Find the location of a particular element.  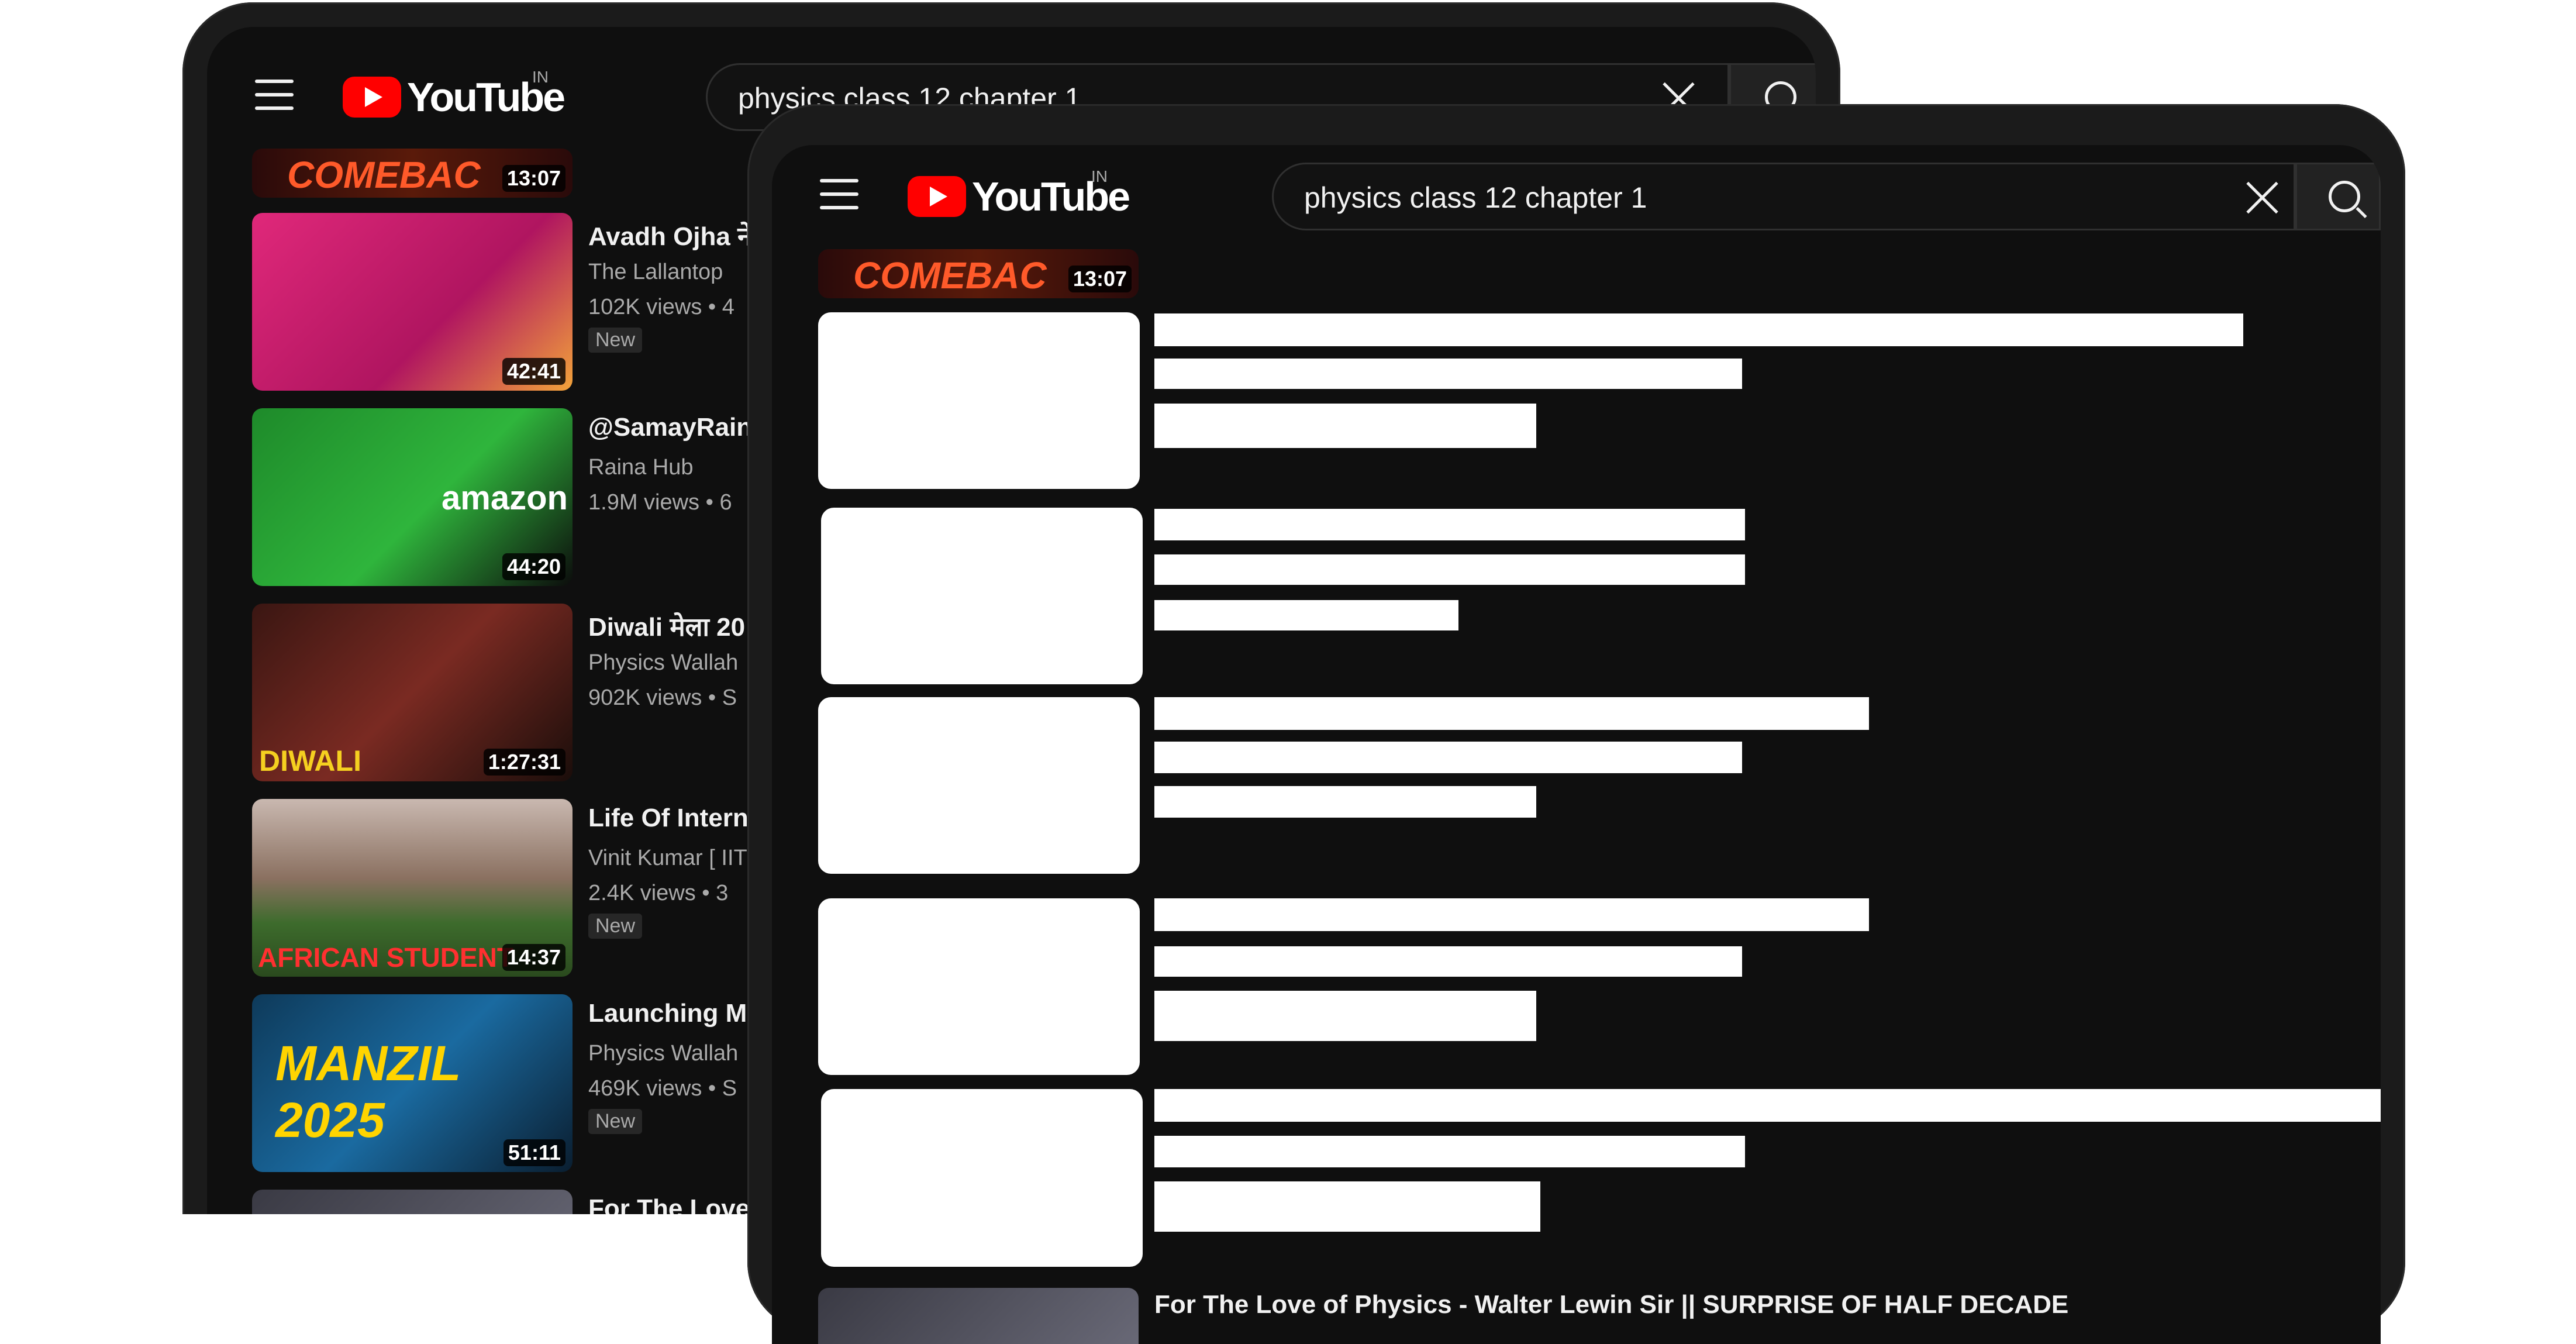

video-info: @SamayRain Raina Hub 1.9M views • 6 is located at coordinates (673, 502).